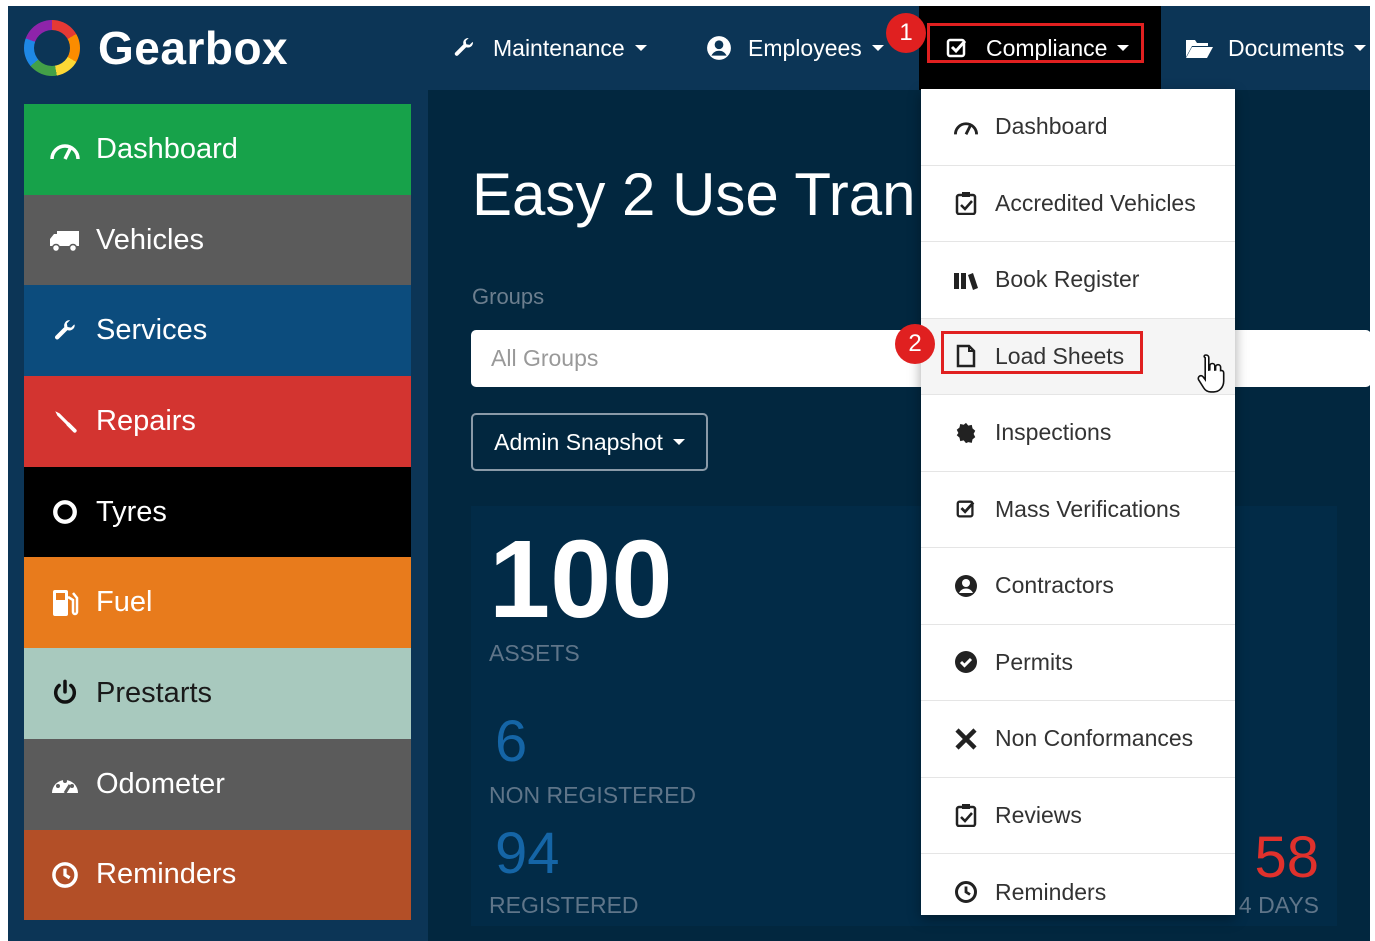  Describe the element at coordinates (217, 331) in the screenshot. I see `sidebar-item-services: Services` at that location.